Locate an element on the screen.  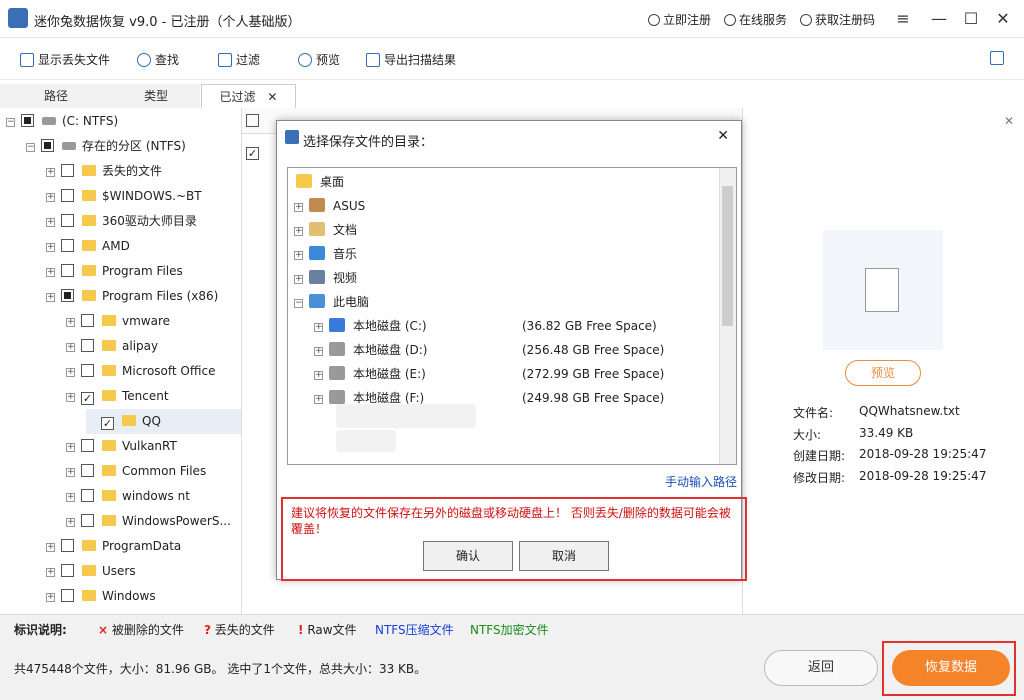
tree-item: ✓ QQ is located at coordinates (163, 421).